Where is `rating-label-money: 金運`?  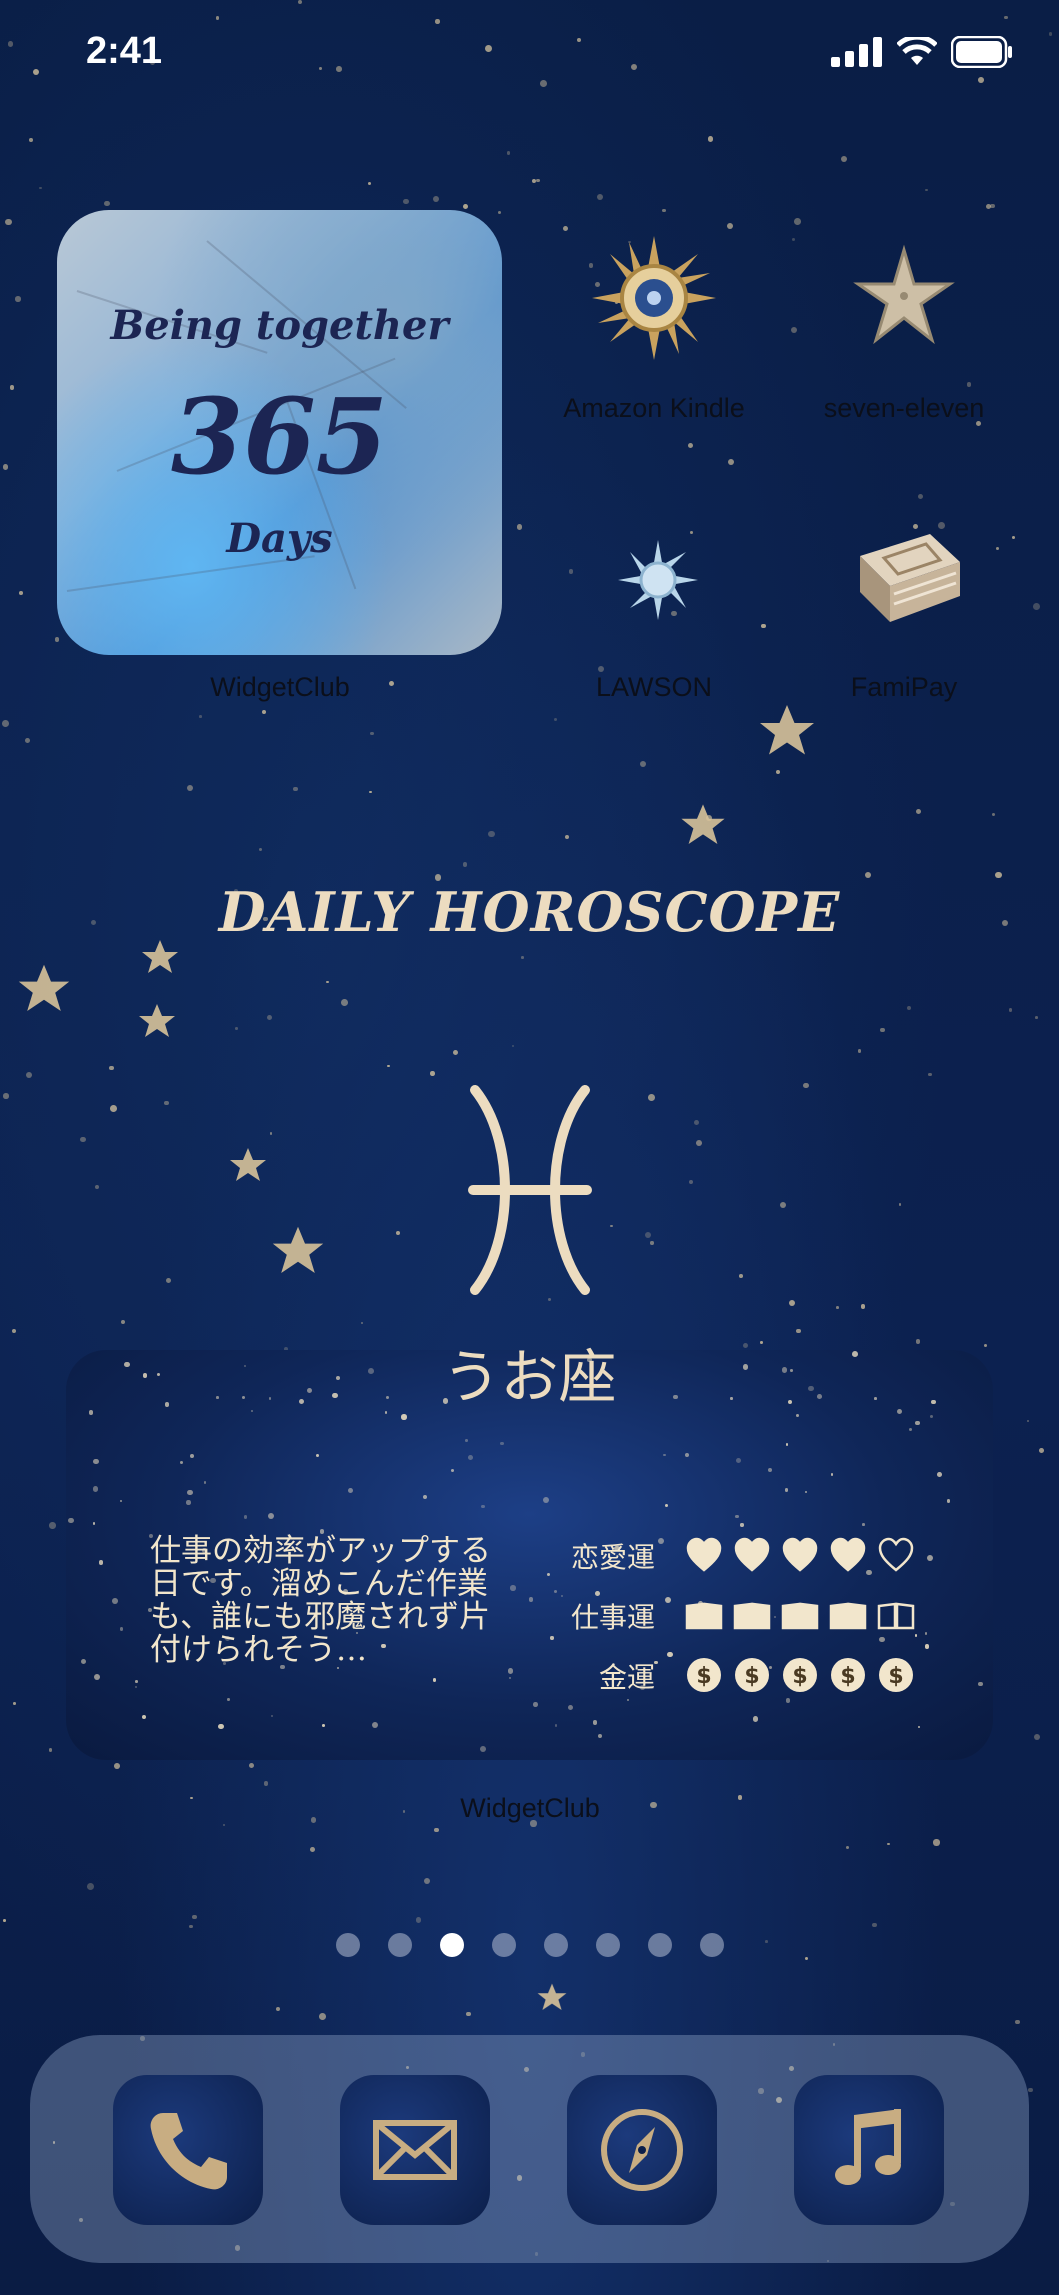
rating-label-money: 金運 is located at coordinates (626, 1677).